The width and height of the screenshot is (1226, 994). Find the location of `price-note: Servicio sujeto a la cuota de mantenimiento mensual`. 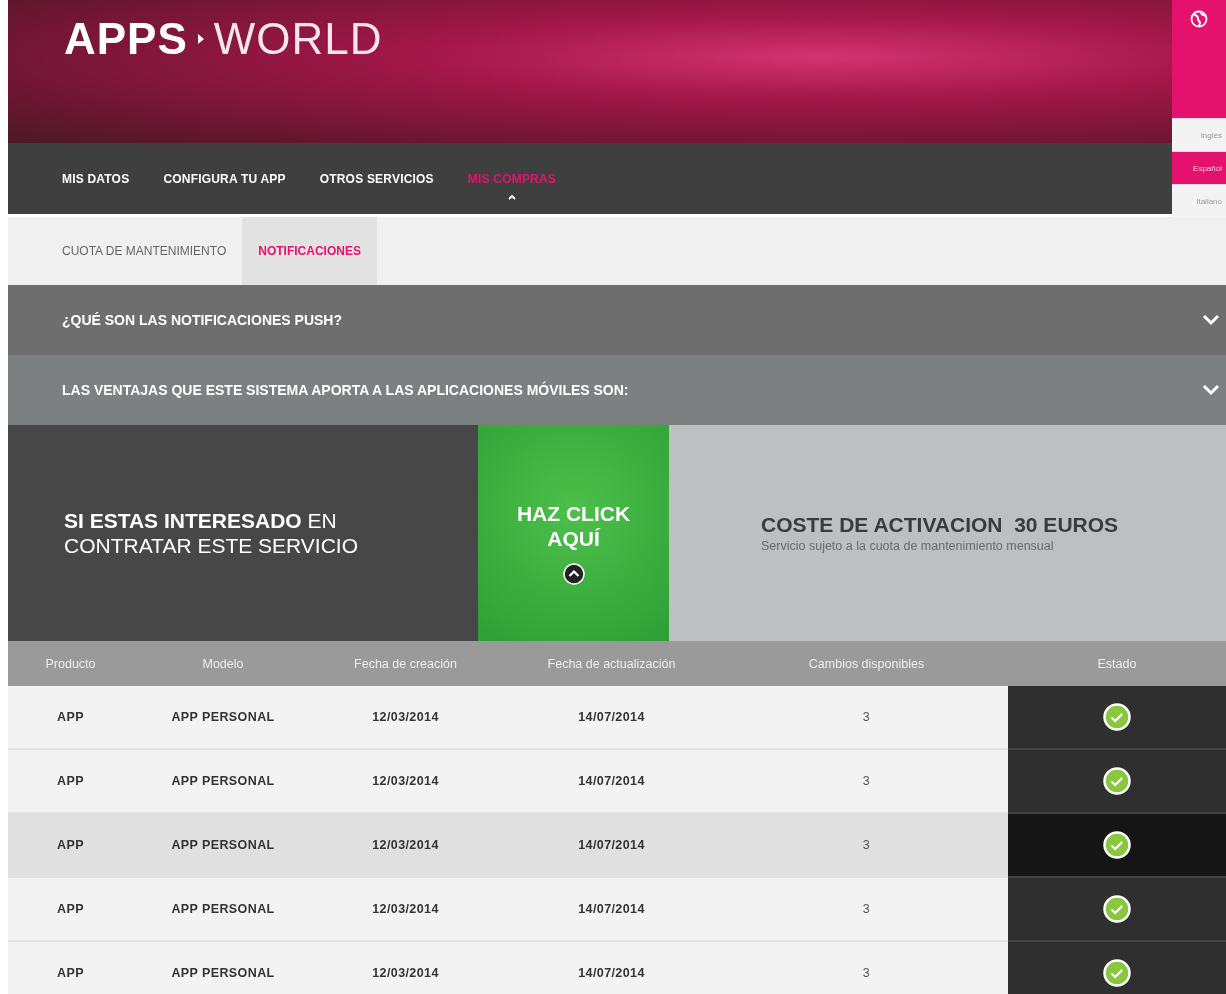

price-note: Servicio sujeto a la cuota de mantenimiento mensual is located at coordinates (908, 546).